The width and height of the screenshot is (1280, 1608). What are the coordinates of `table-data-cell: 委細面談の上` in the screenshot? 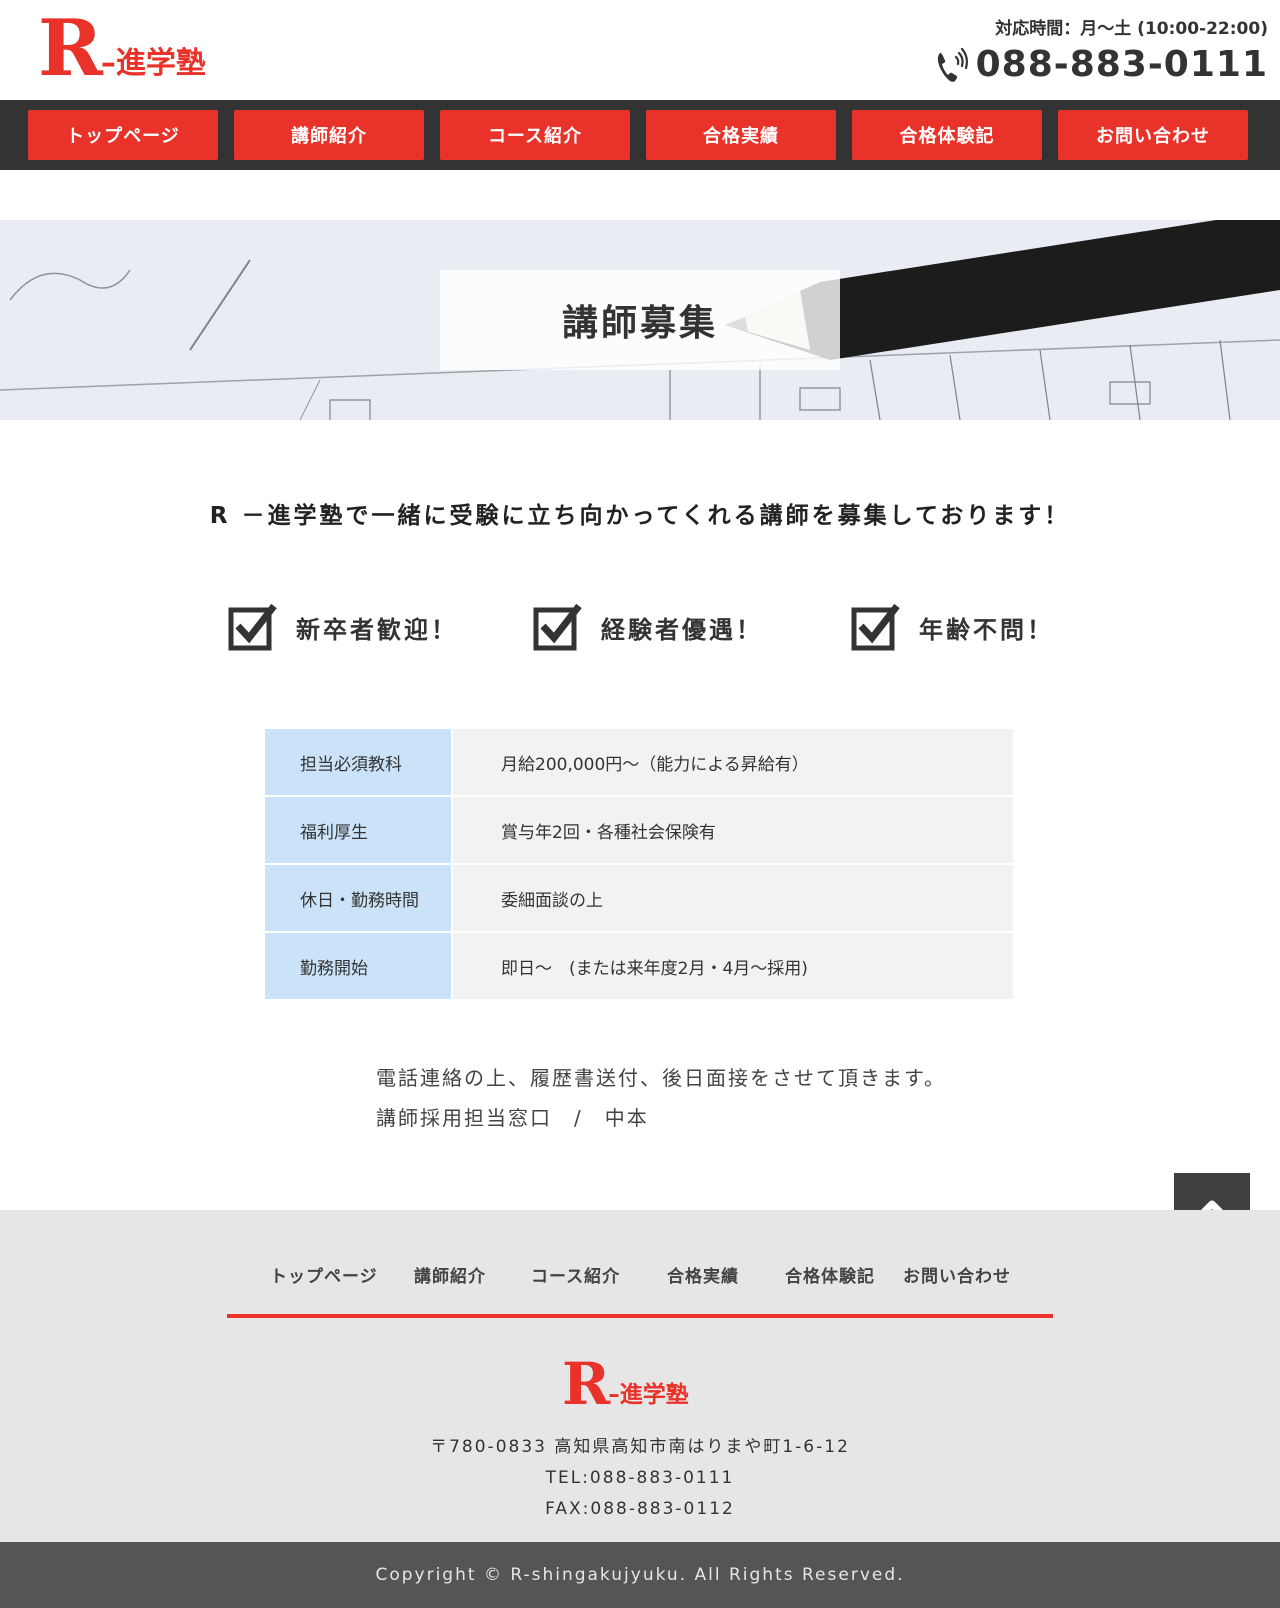 It's located at (733, 898).